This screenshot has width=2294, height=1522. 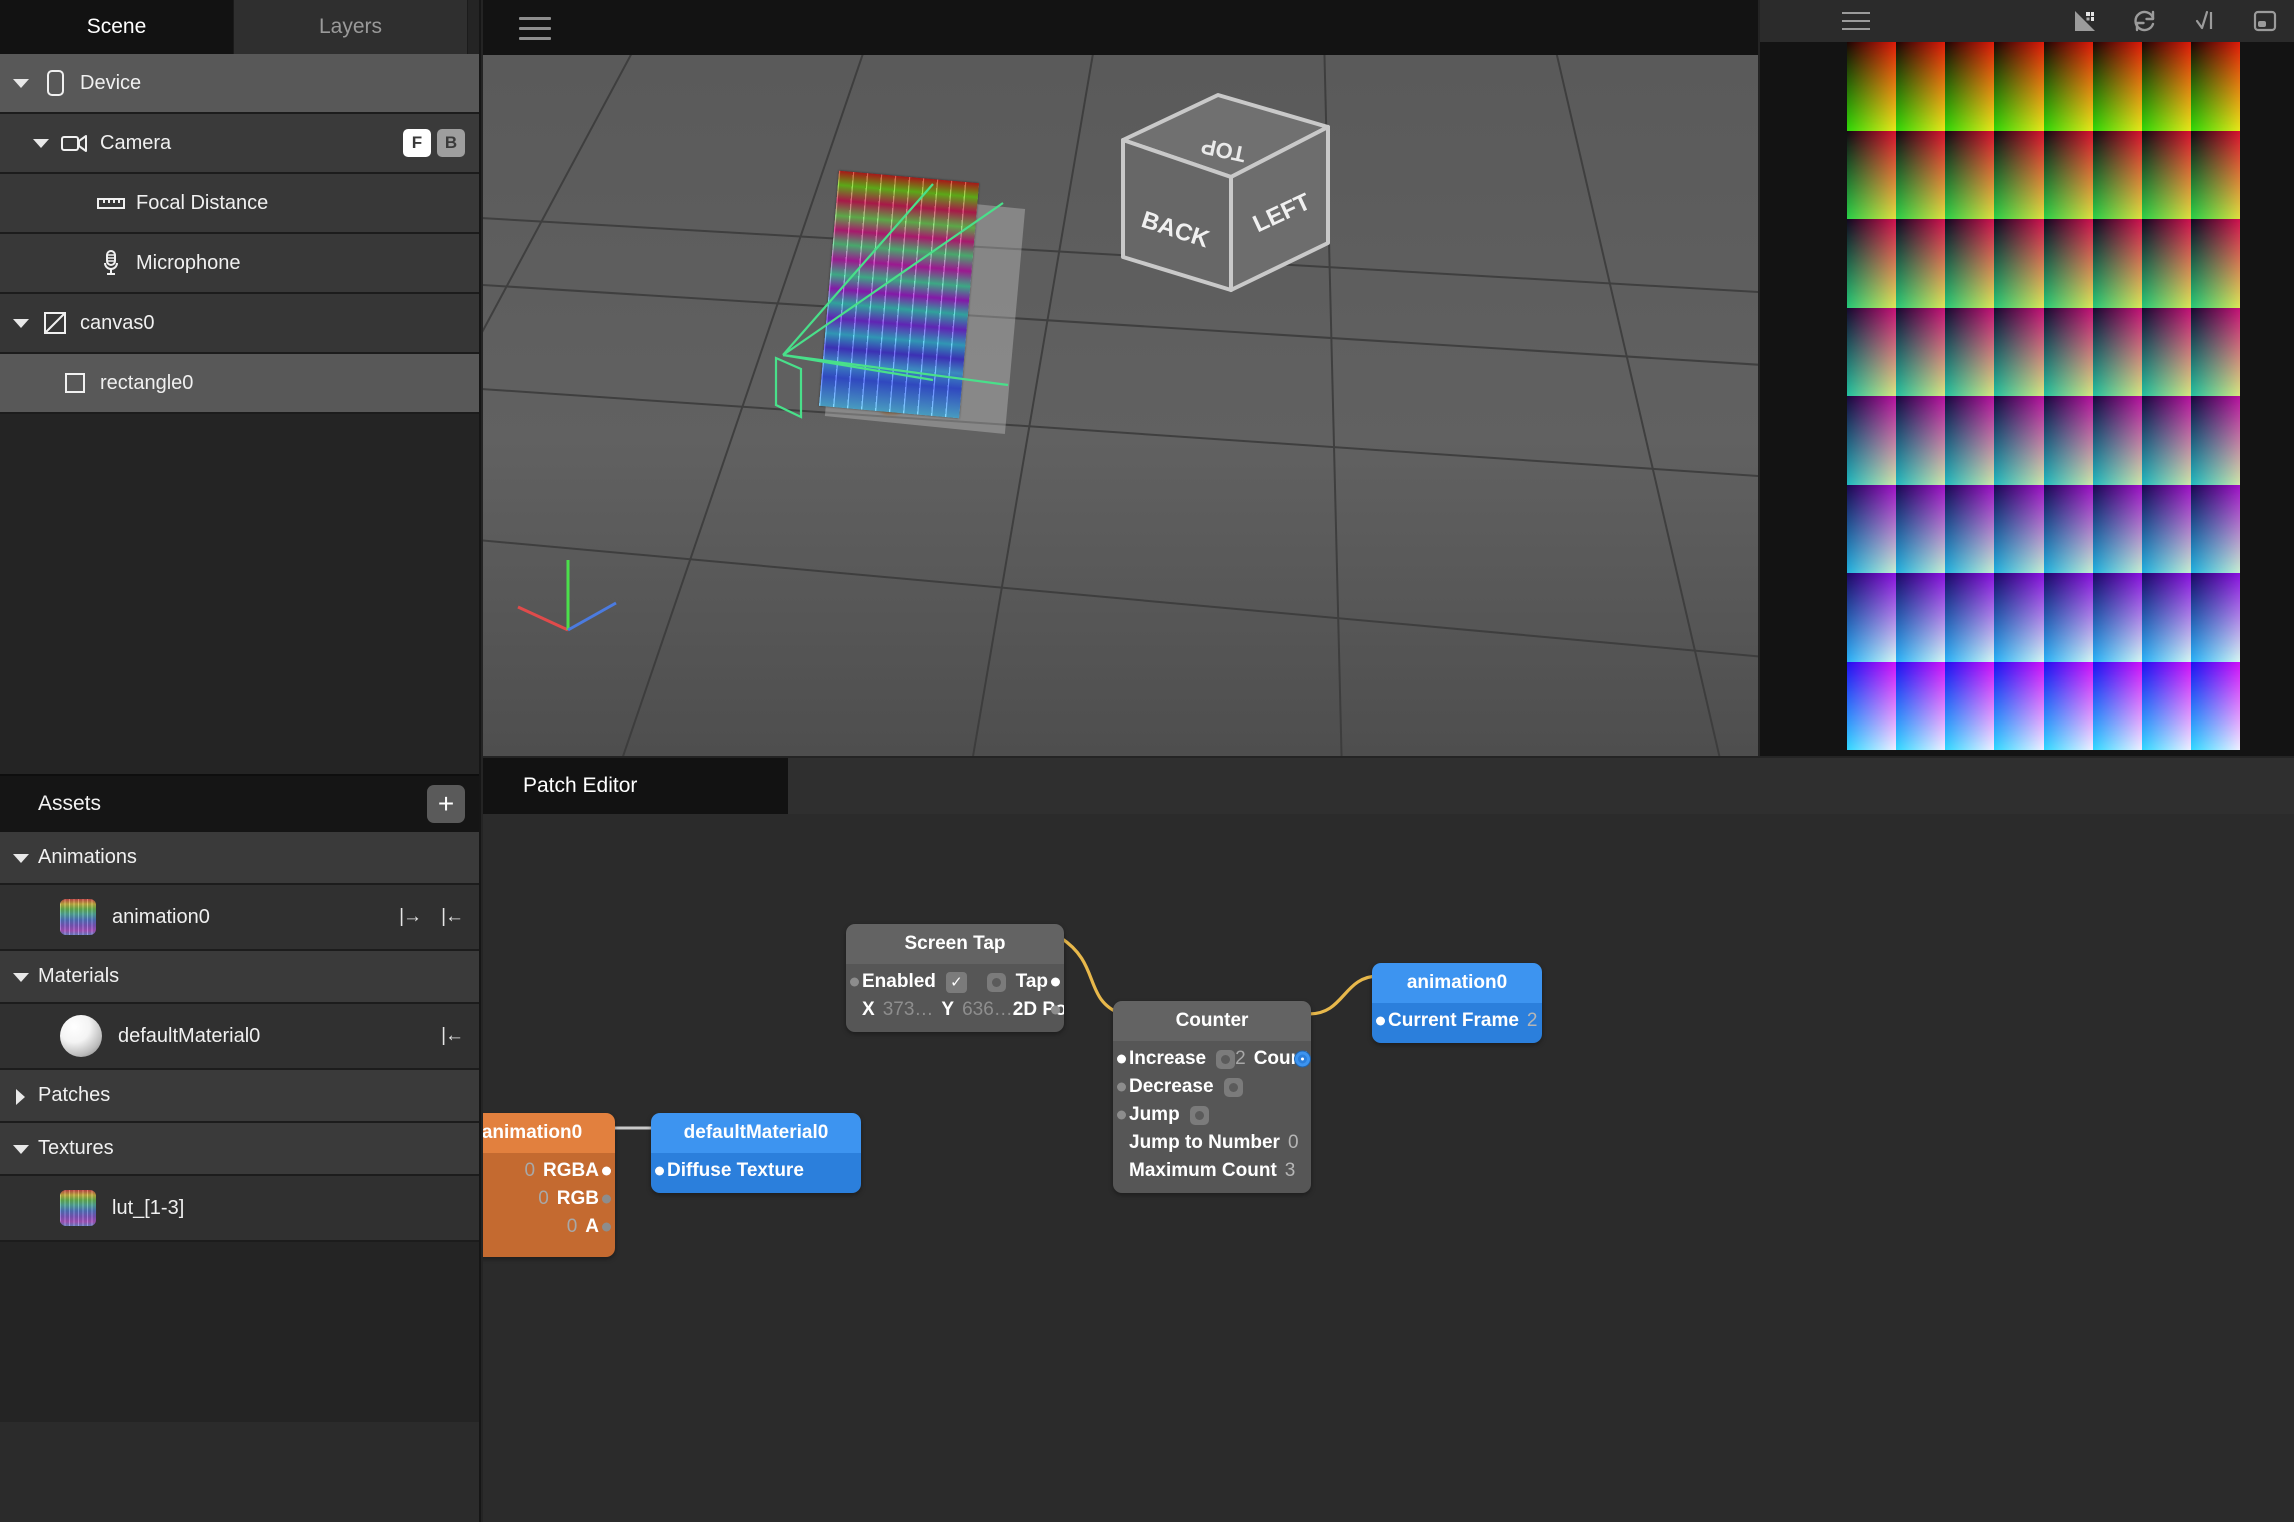 What do you see at coordinates (1199, 1115) in the screenshot?
I see `pulse-button-jump` at bounding box center [1199, 1115].